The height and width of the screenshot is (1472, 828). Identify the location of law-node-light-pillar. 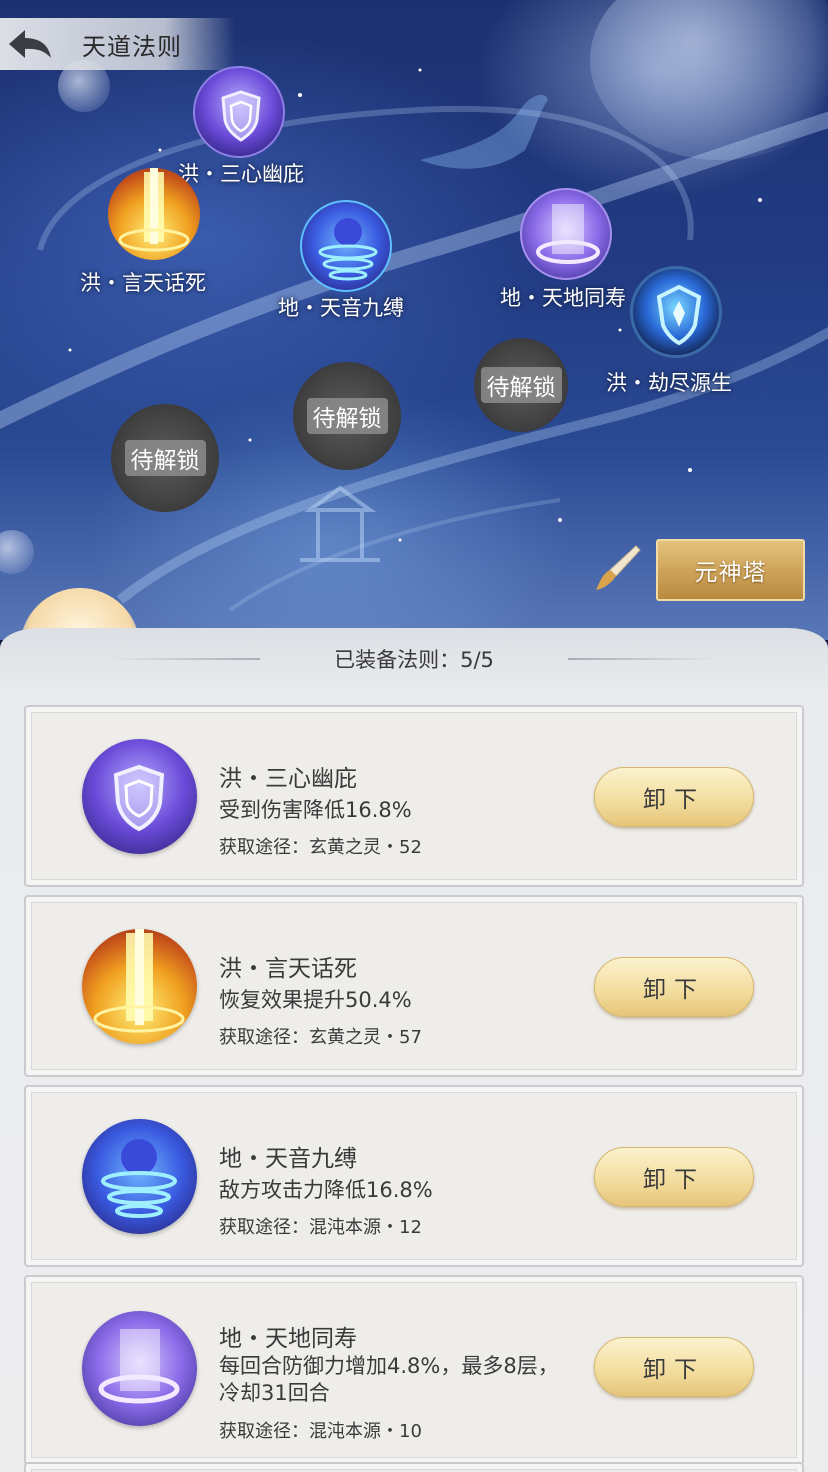
(154, 214).